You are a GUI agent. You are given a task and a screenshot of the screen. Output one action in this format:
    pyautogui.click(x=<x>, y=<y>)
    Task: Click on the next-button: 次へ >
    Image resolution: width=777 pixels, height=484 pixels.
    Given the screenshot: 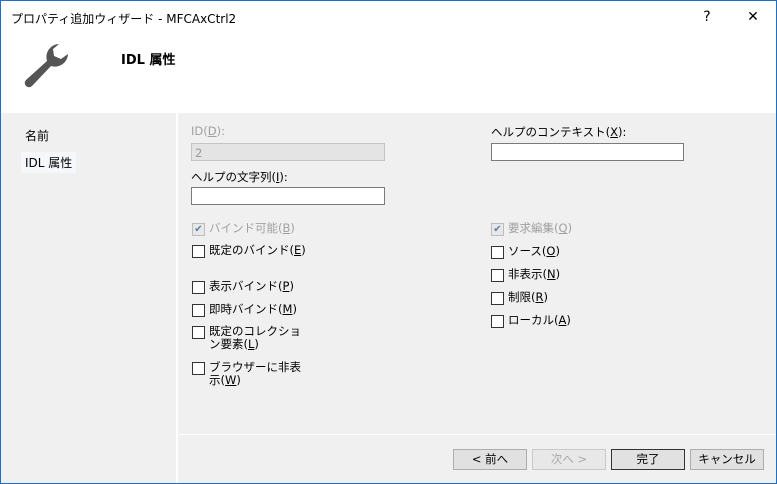 What is the action you would take?
    pyautogui.click(x=569, y=459)
    